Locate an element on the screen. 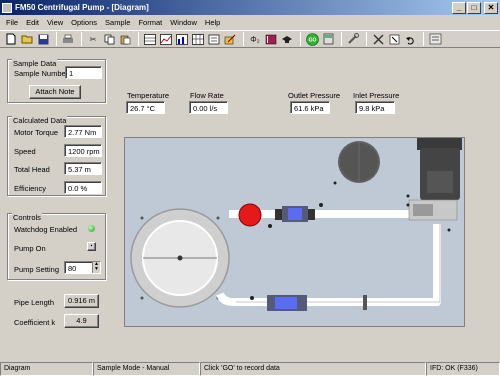  undo-icon is located at coordinates (410, 39).